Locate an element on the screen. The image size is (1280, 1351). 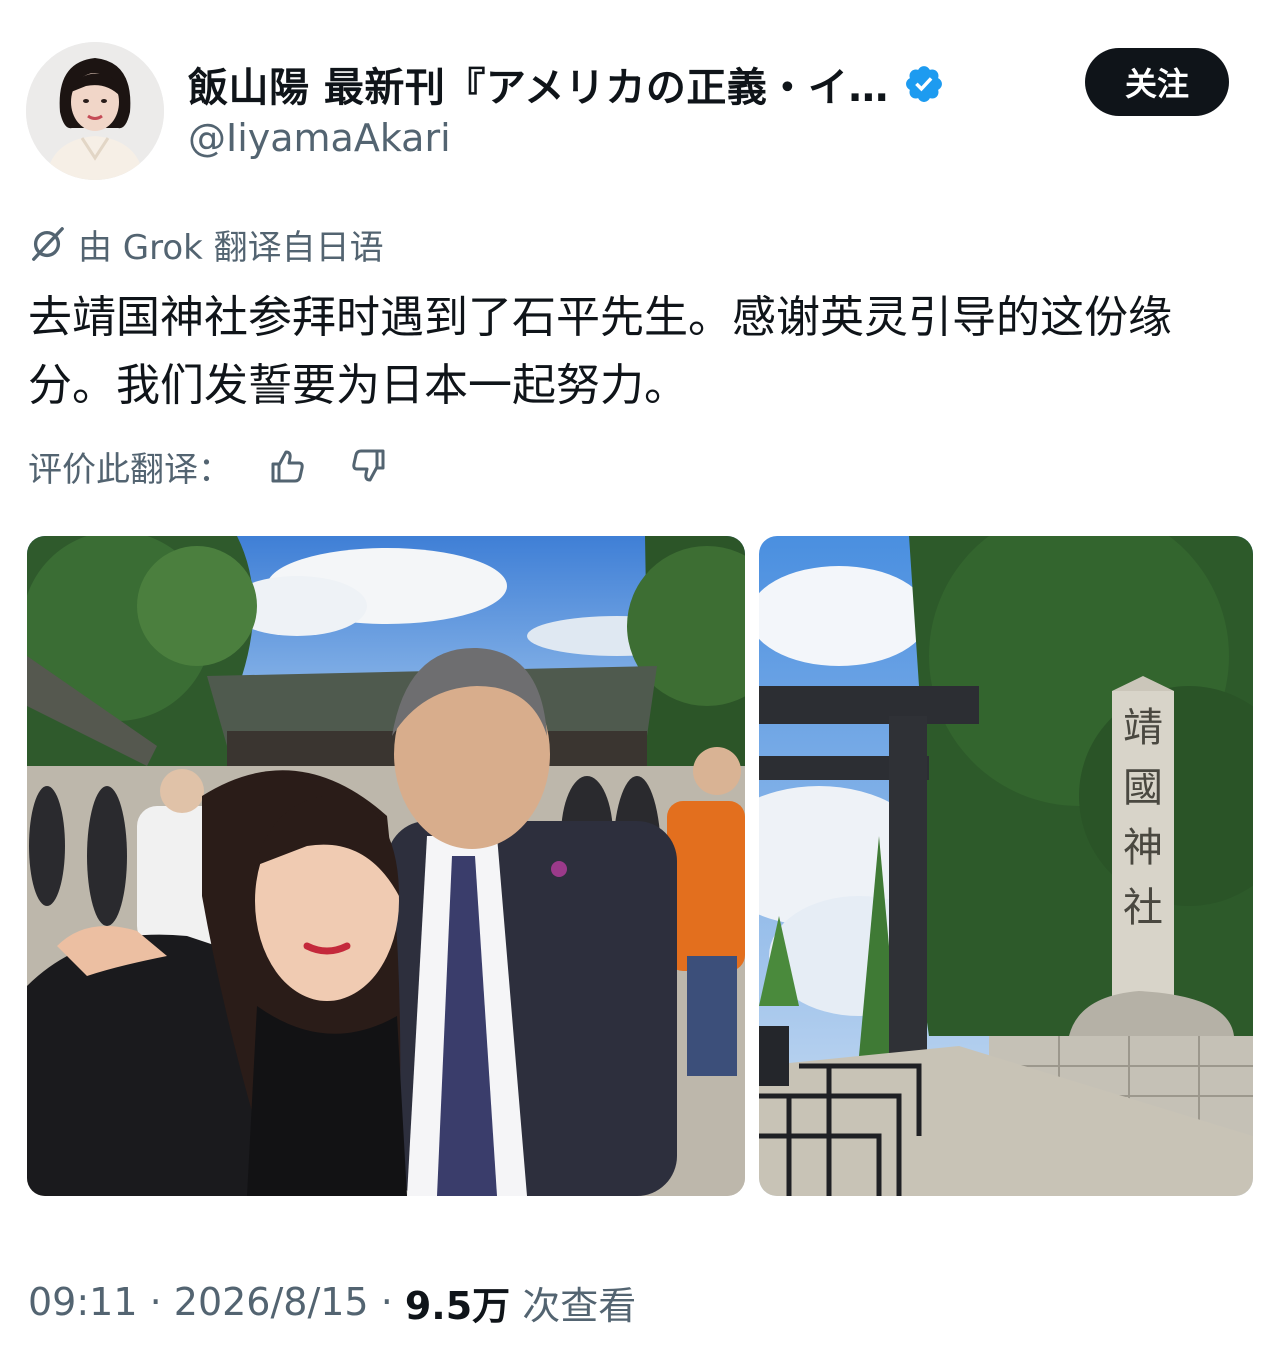
tweet-meta: 09:11 · 2026/8/15 · 9.5万 次查看 is located at coordinates (332, 1302).